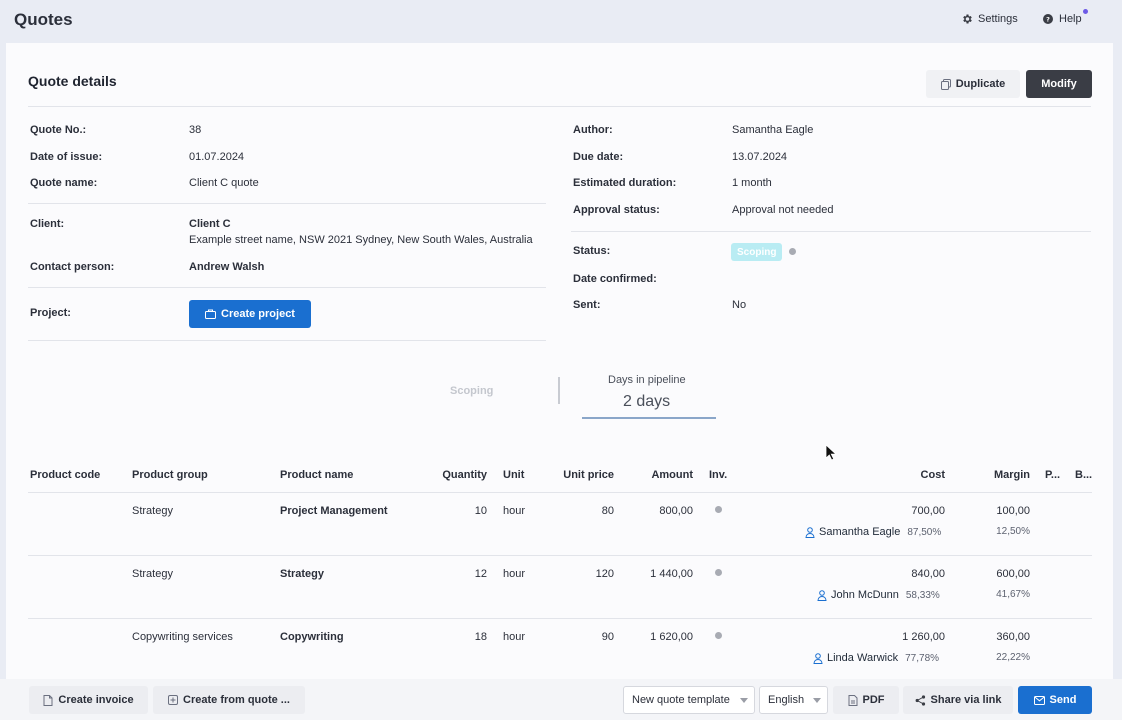 The width and height of the screenshot is (1122, 720). I want to click on app-title: Quotes, so click(43, 19).